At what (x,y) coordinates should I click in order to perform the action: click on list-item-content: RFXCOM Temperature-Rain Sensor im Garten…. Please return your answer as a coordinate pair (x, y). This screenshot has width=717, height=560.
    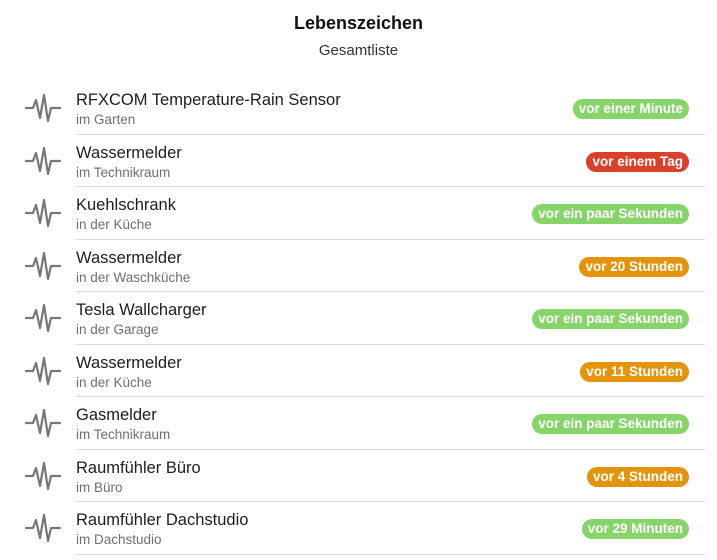
    Looking at the image, I should click on (390, 108).